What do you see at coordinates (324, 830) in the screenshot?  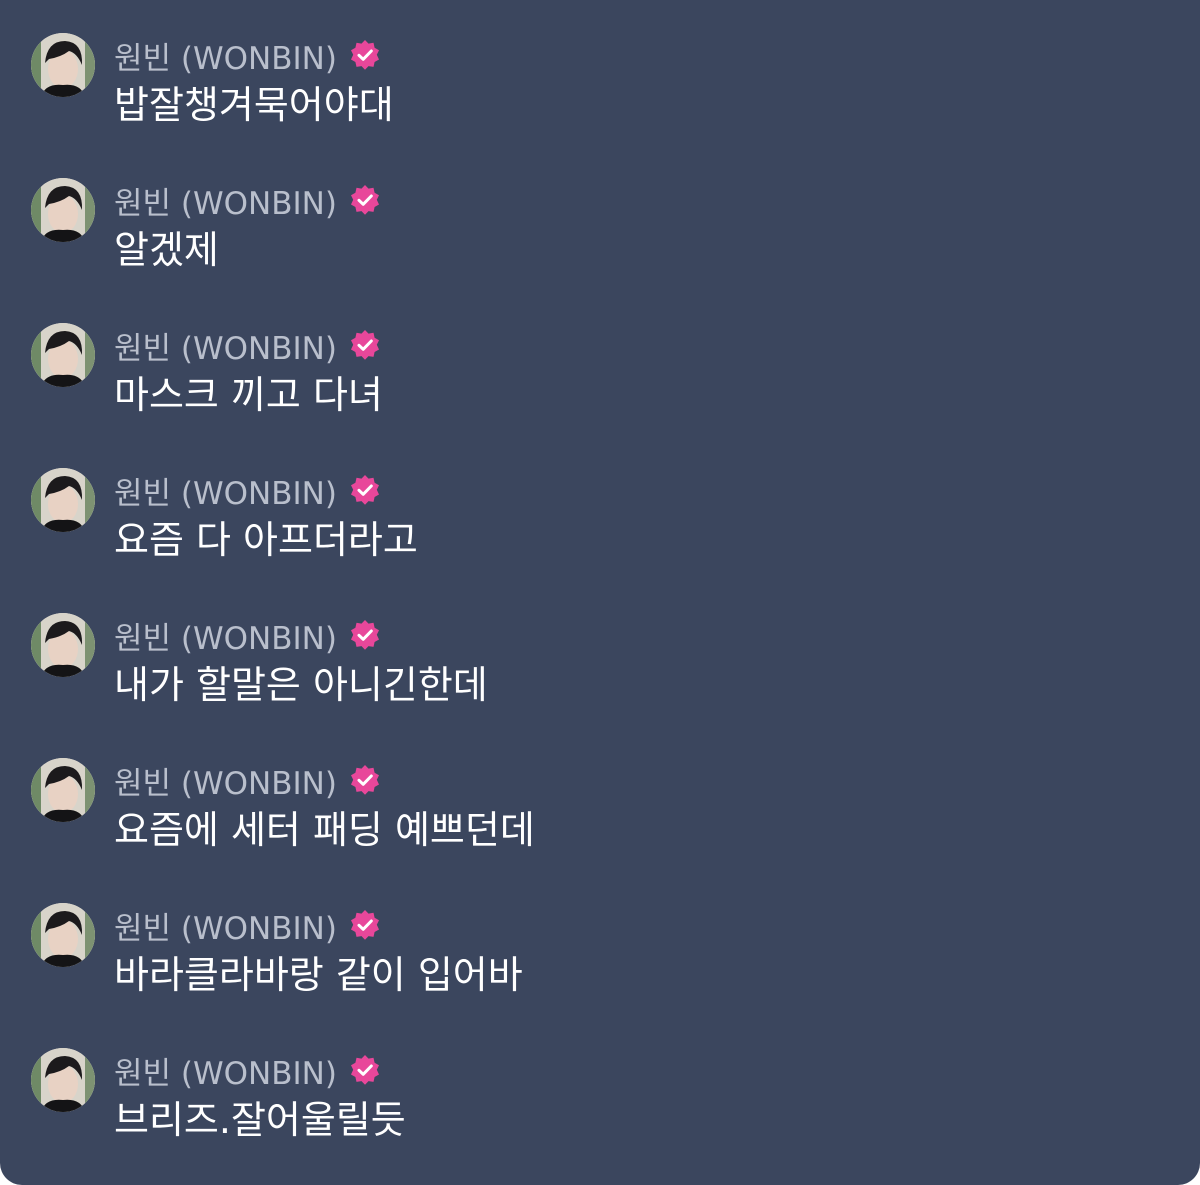 I see `message-text: 요즘에 세터 패딩 예쁘던데` at bounding box center [324, 830].